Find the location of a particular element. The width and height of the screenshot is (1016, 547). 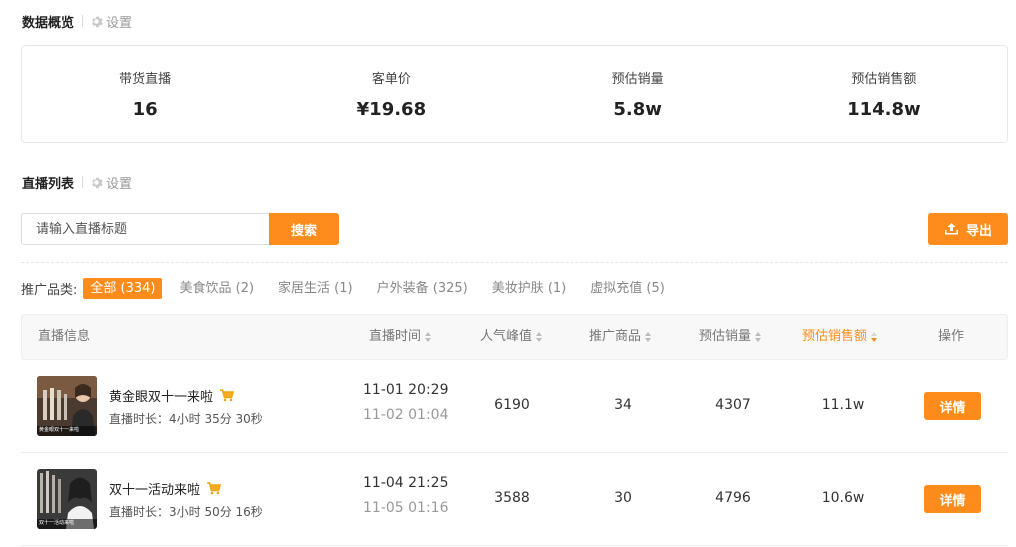

header-products: 推广商品 is located at coordinates (620, 337).